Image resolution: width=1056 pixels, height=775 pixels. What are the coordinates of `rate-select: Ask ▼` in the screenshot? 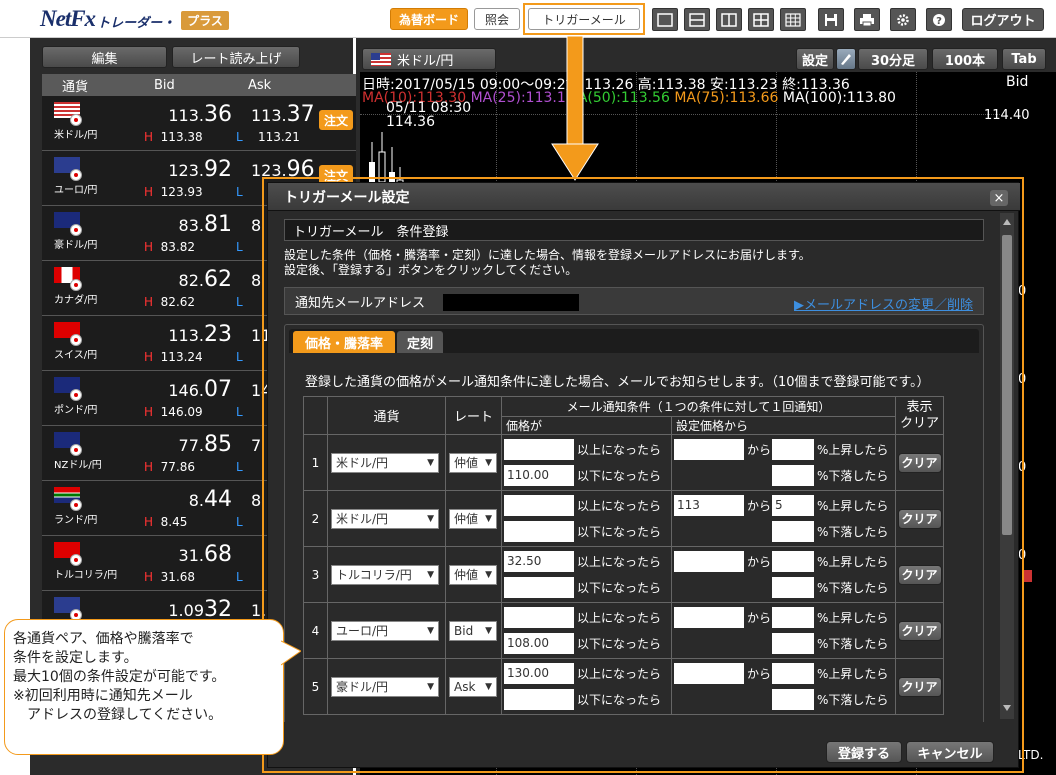 It's located at (473, 686).